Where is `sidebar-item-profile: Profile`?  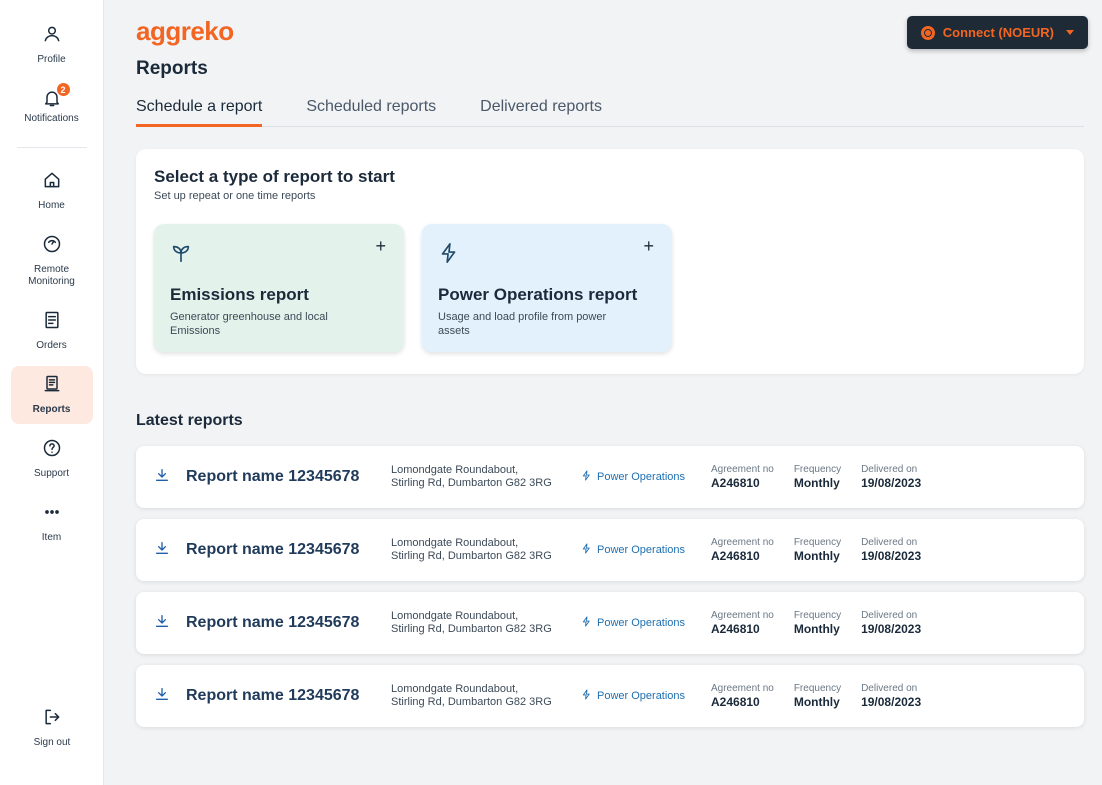
sidebar-item-profile: Profile is located at coordinates (52, 45).